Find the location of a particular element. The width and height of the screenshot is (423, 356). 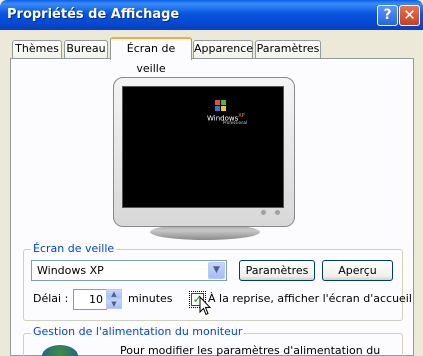

help-icon: ? is located at coordinates (387, 15).